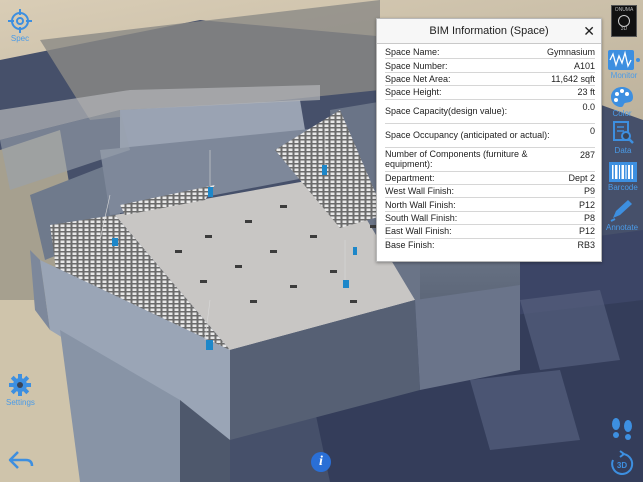 This screenshot has width=643, height=482. I want to click on barcode-icon, so click(622, 172).